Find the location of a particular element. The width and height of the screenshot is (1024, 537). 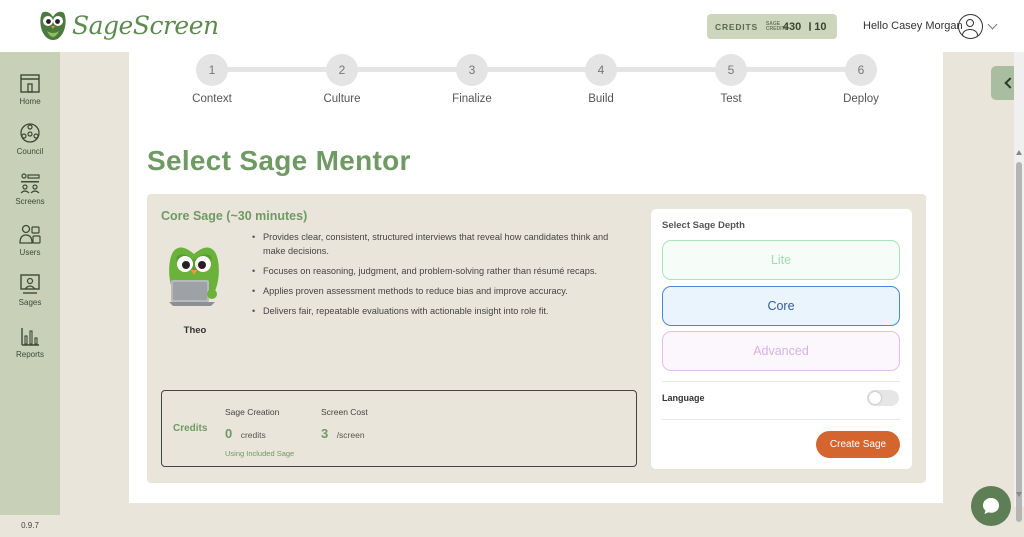

language-toggle is located at coordinates (883, 398).